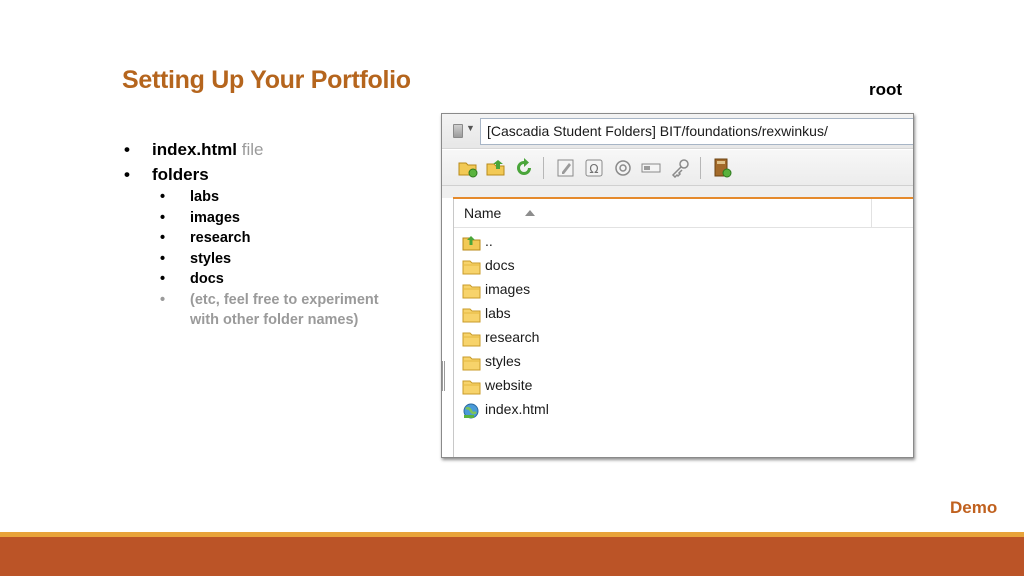 The width and height of the screenshot is (1024, 576). I want to click on bookmark-icon, so click(722, 168).